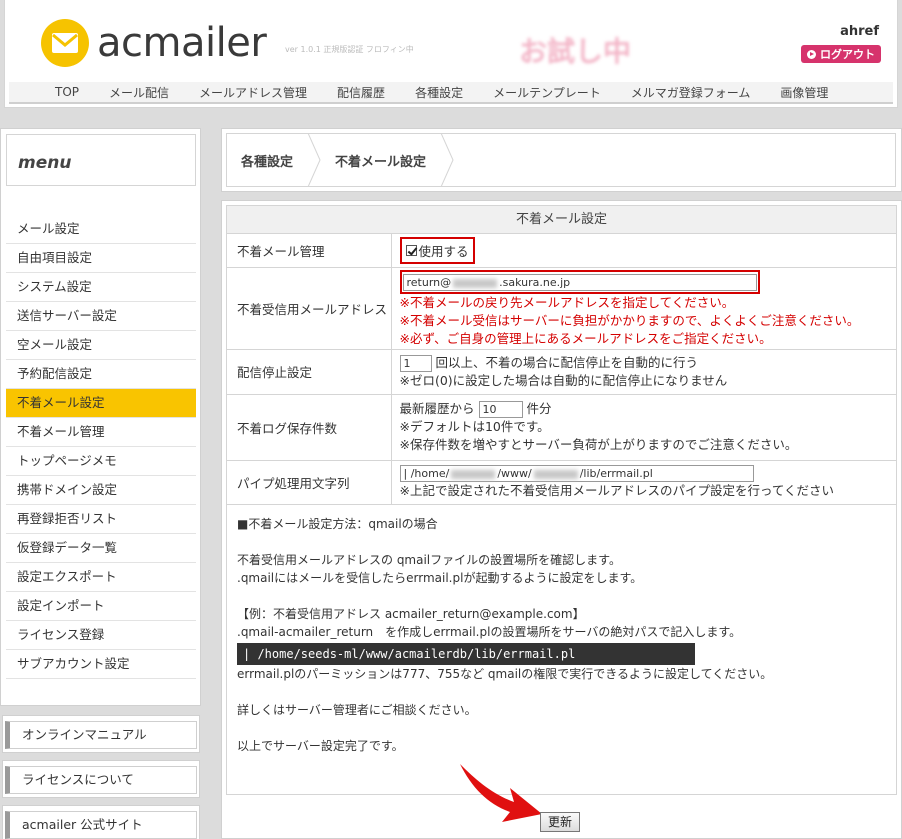  I want to click on play-icon, so click(811, 54).